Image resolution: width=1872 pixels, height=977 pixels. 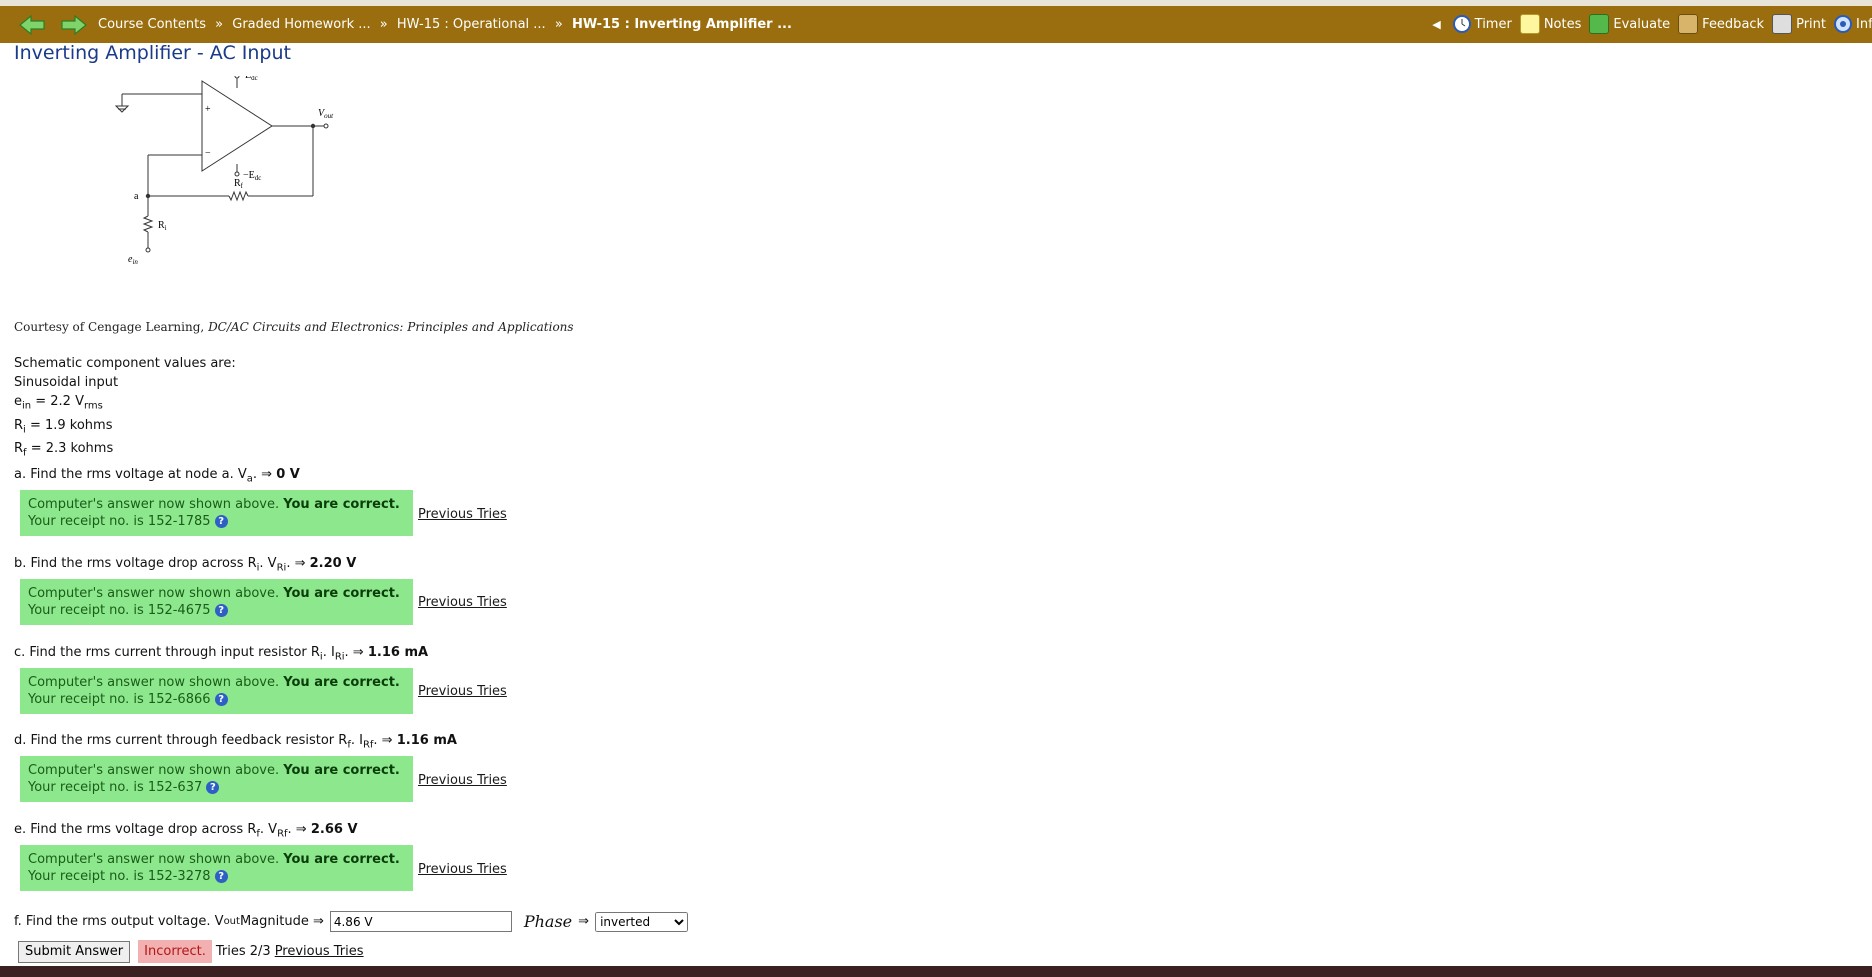 I want to click on notes-button: Notes, so click(x=1550, y=24).